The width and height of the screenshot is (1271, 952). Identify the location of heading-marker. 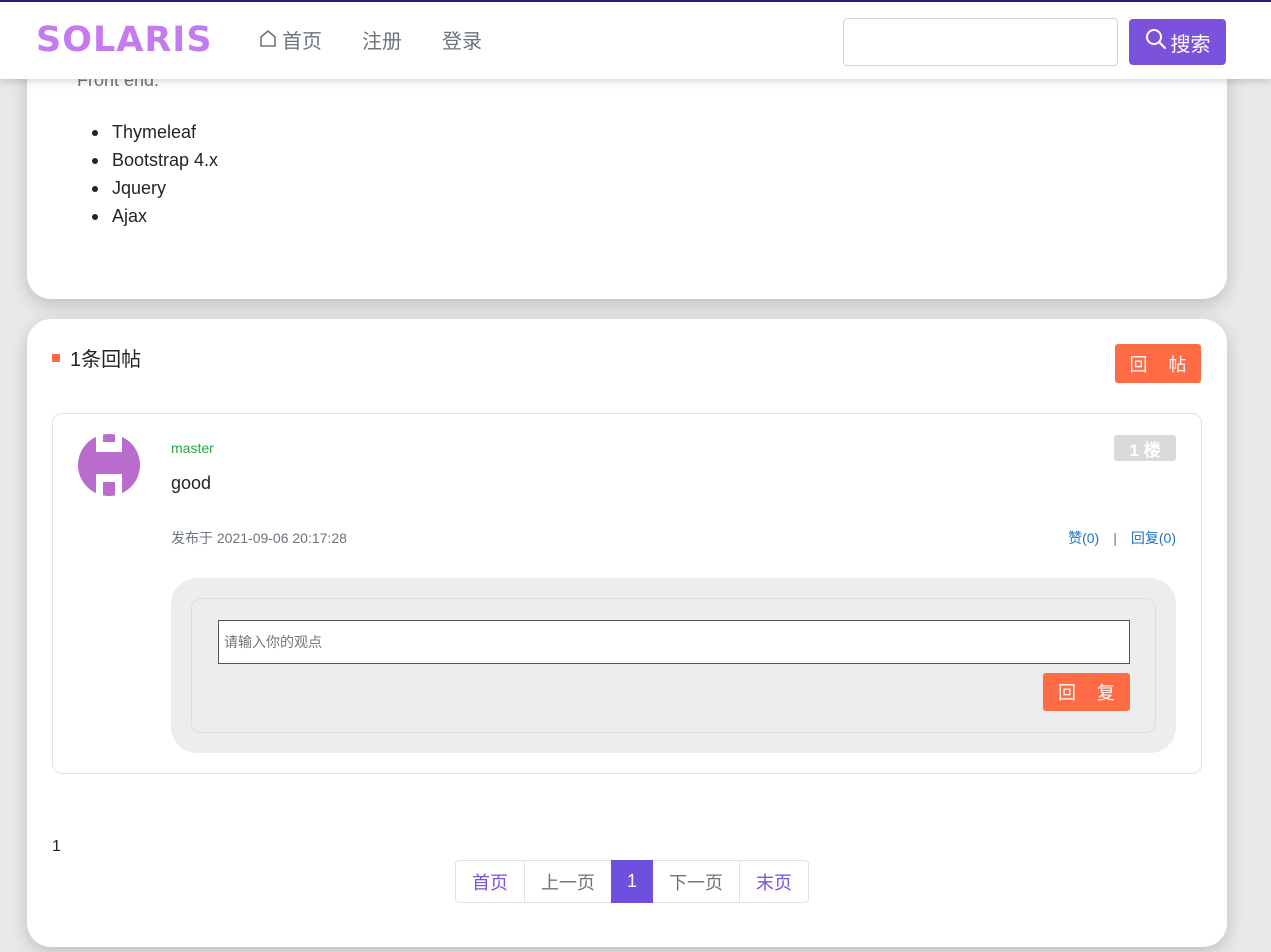
(56, 357).